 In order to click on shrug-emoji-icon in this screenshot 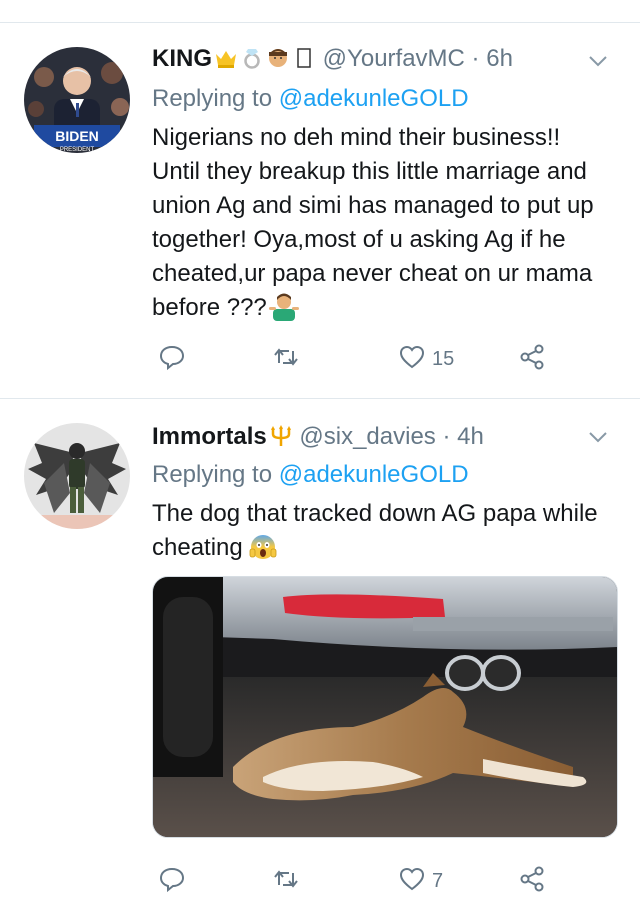, I will do `click(283, 306)`.